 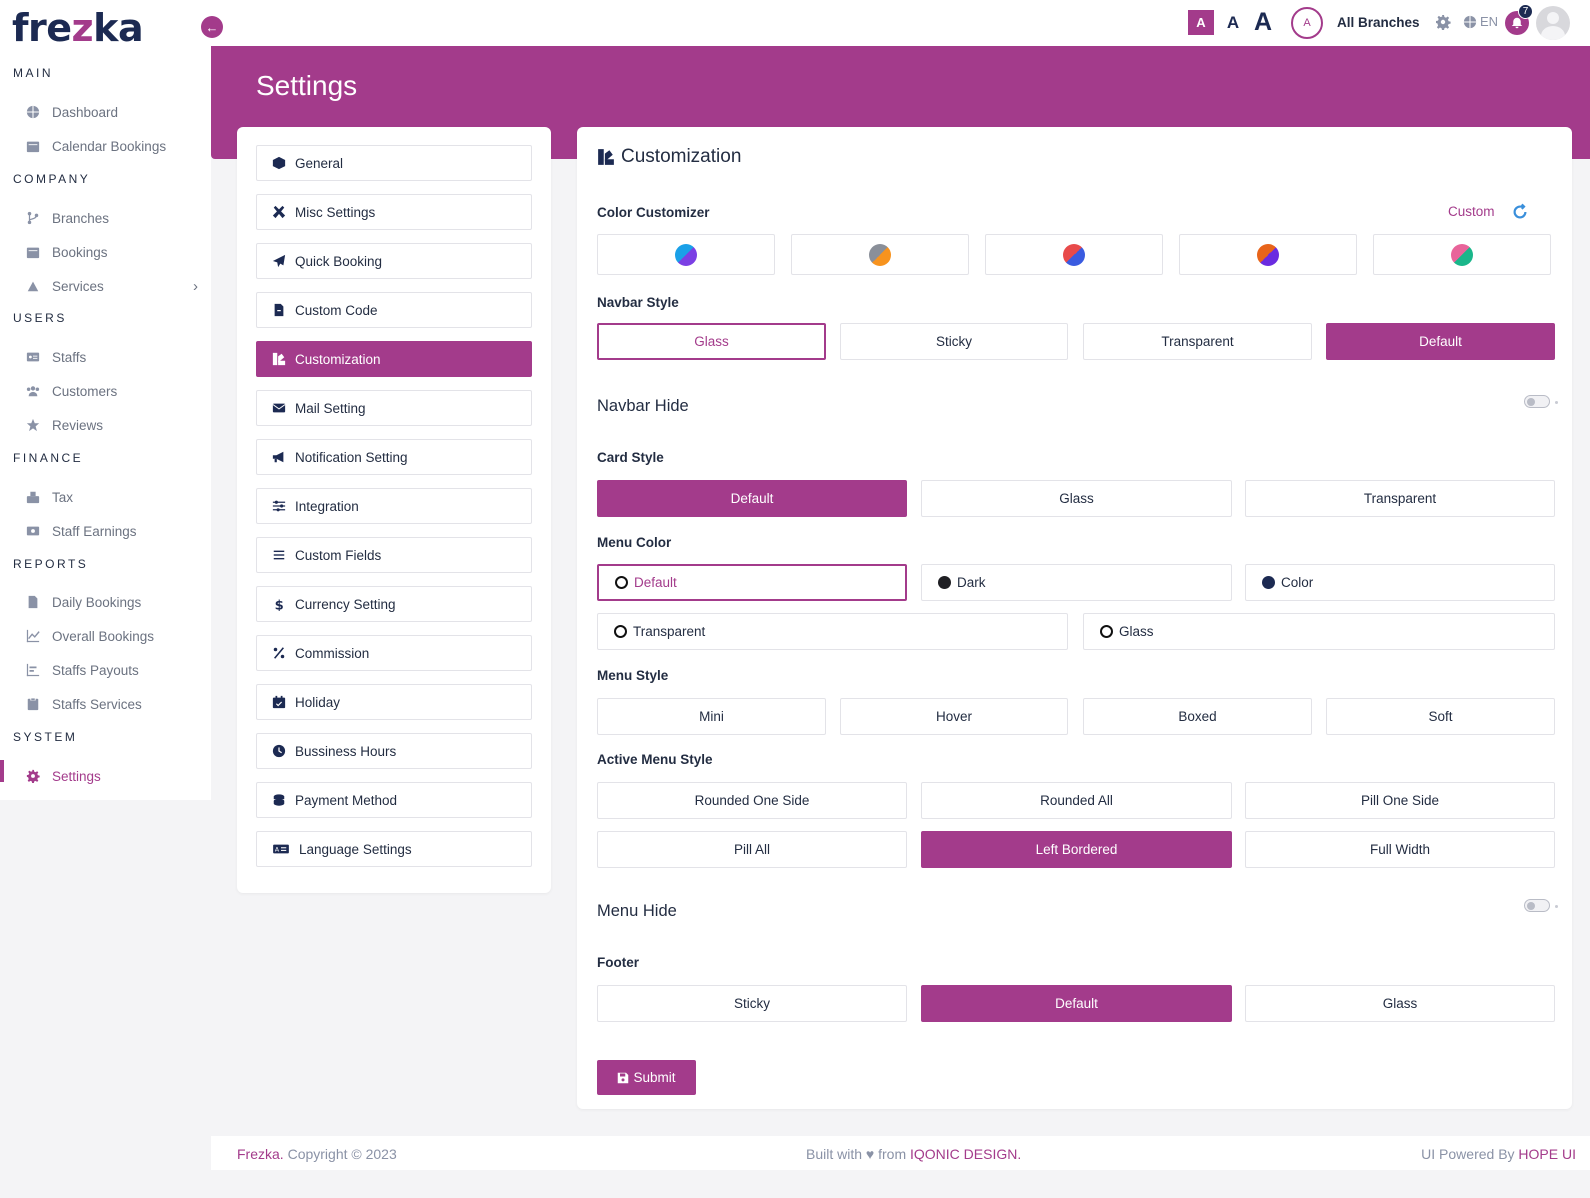 What do you see at coordinates (111, 286) in the screenshot?
I see `sidebar-item-services: Services ›` at bounding box center [111, 286].